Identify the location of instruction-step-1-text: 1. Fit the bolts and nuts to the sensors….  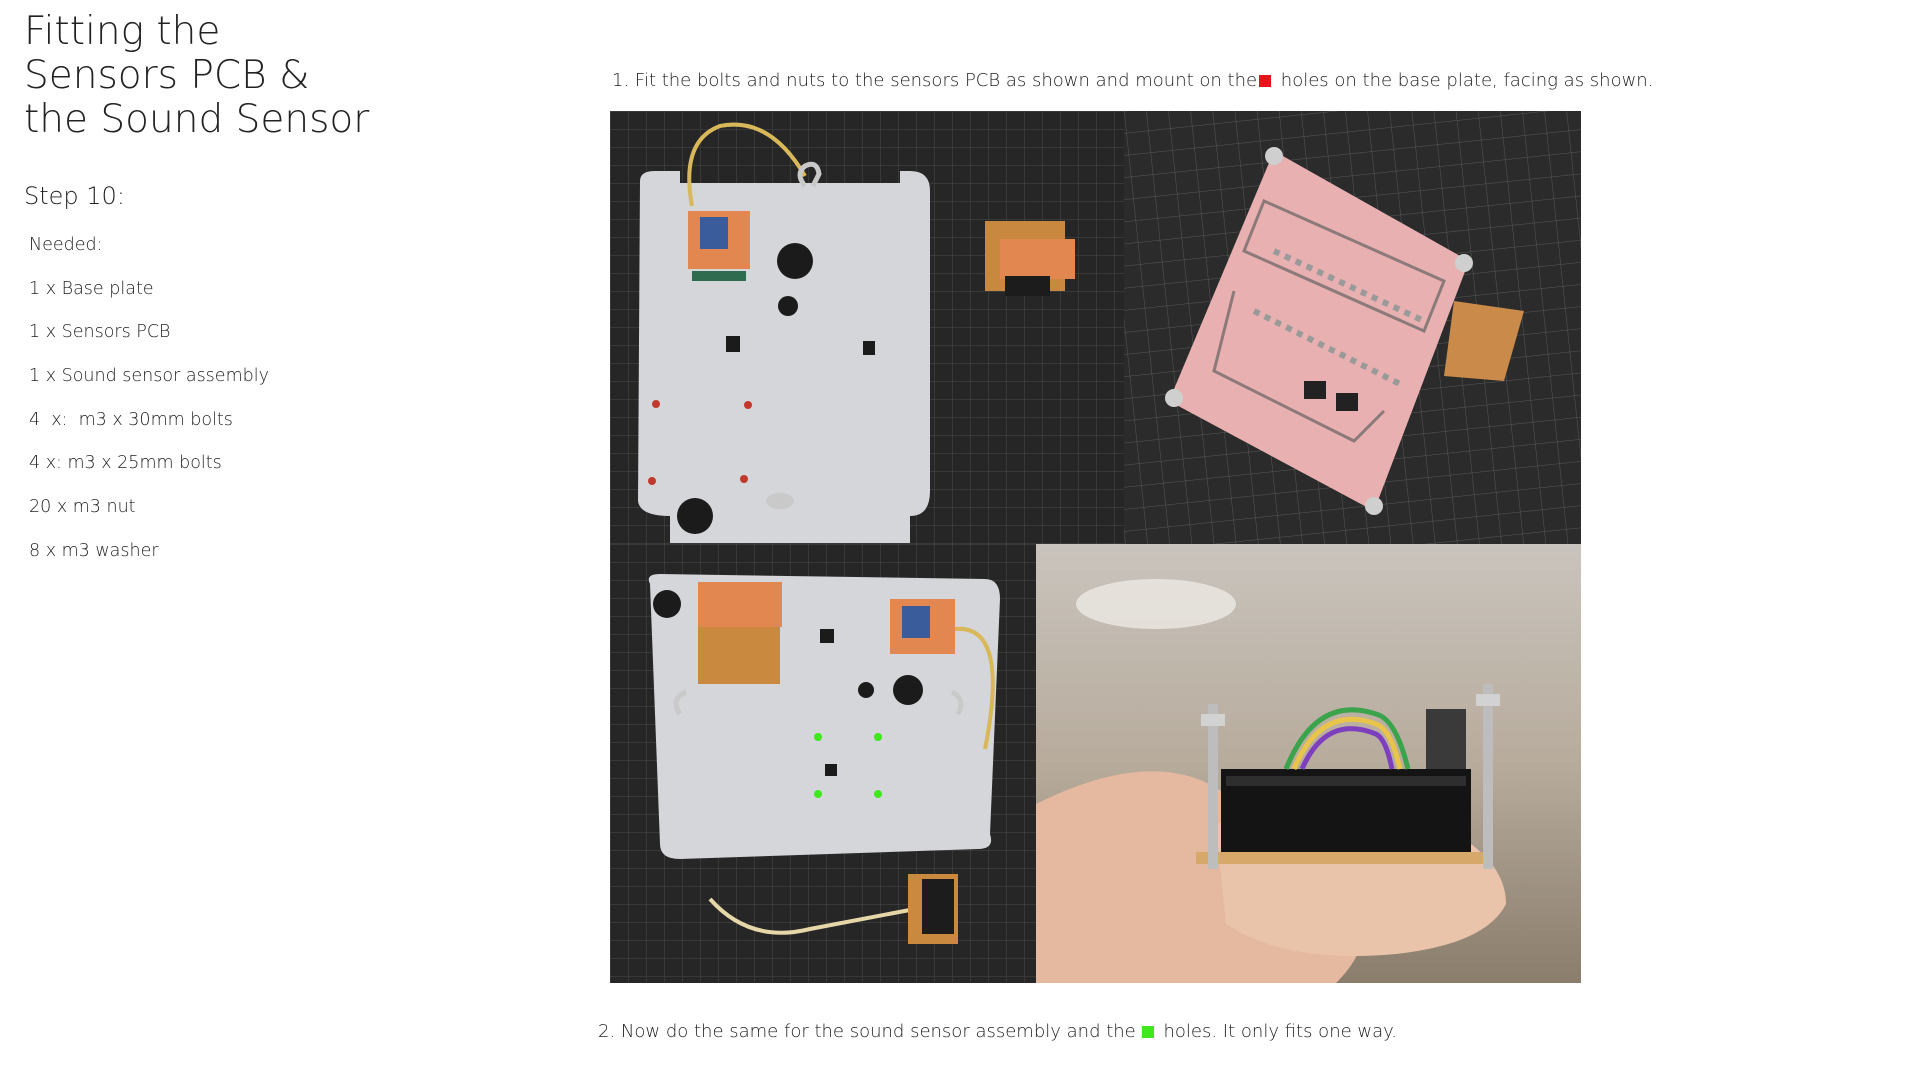
(935, 80).